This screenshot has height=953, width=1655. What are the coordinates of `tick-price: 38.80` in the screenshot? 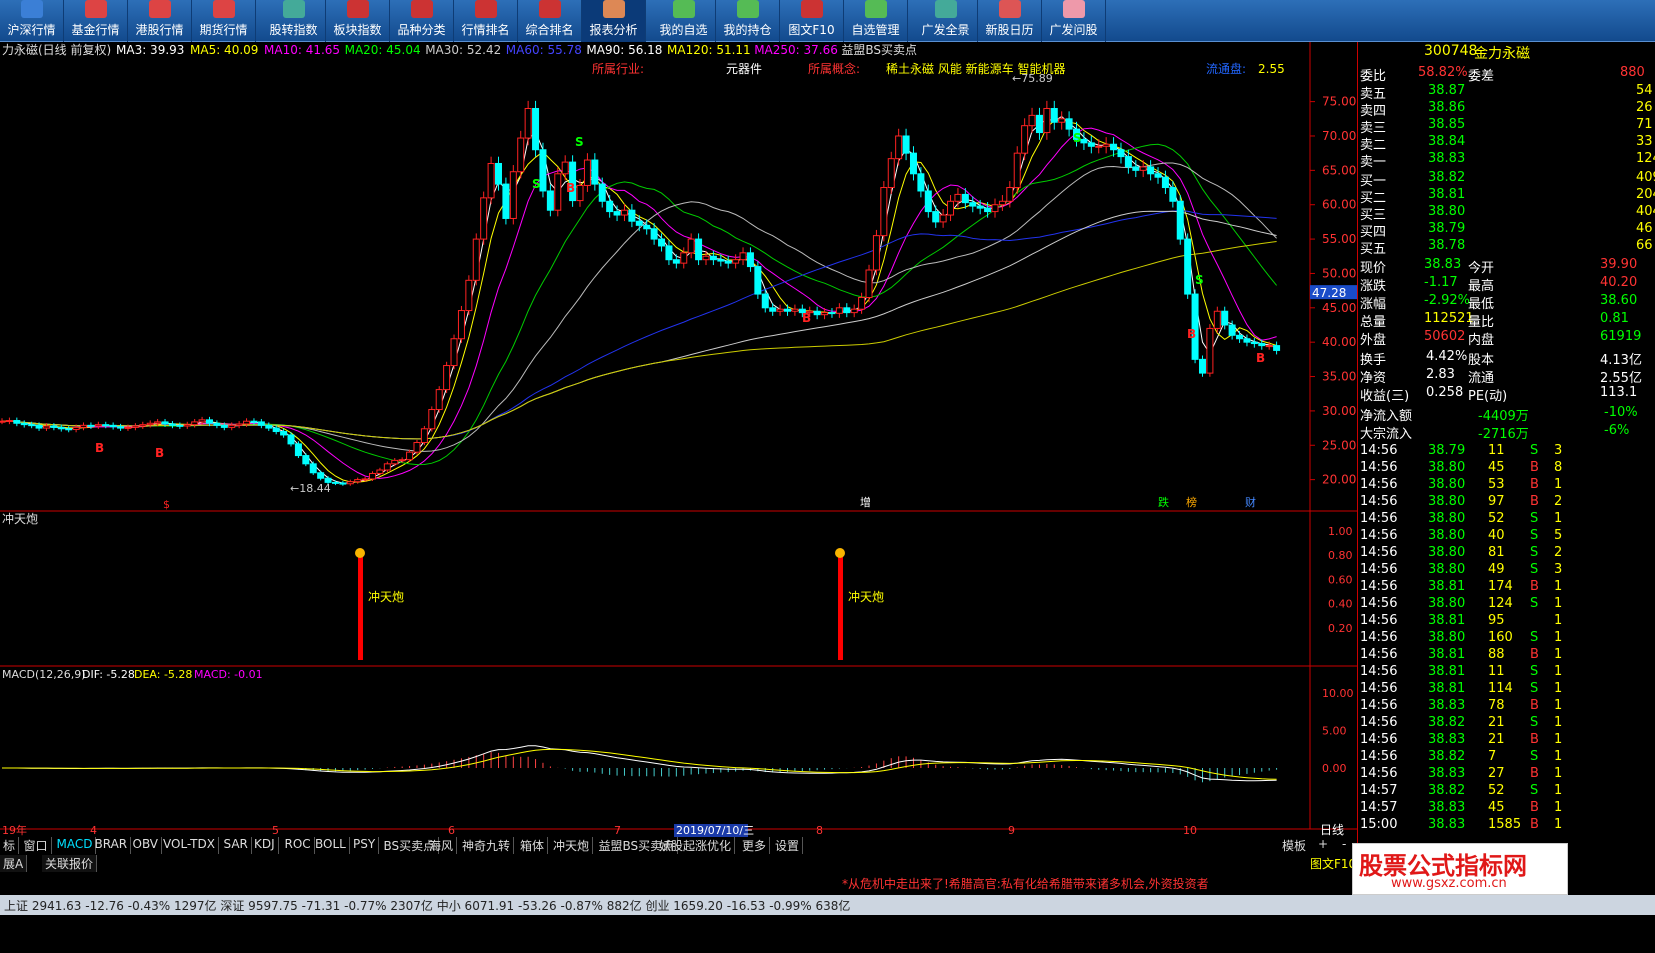 It's located at (1447, 518).